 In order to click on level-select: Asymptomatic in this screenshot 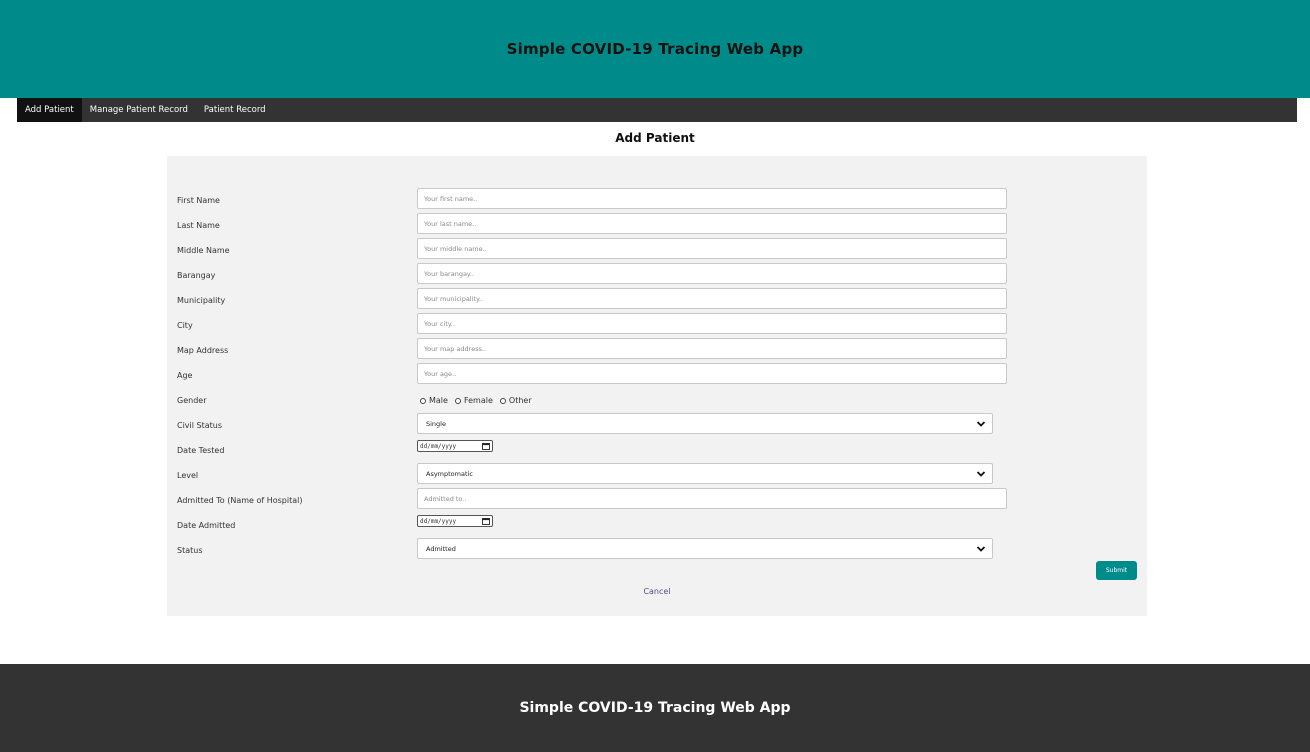, I will do `click(705, 473)`.